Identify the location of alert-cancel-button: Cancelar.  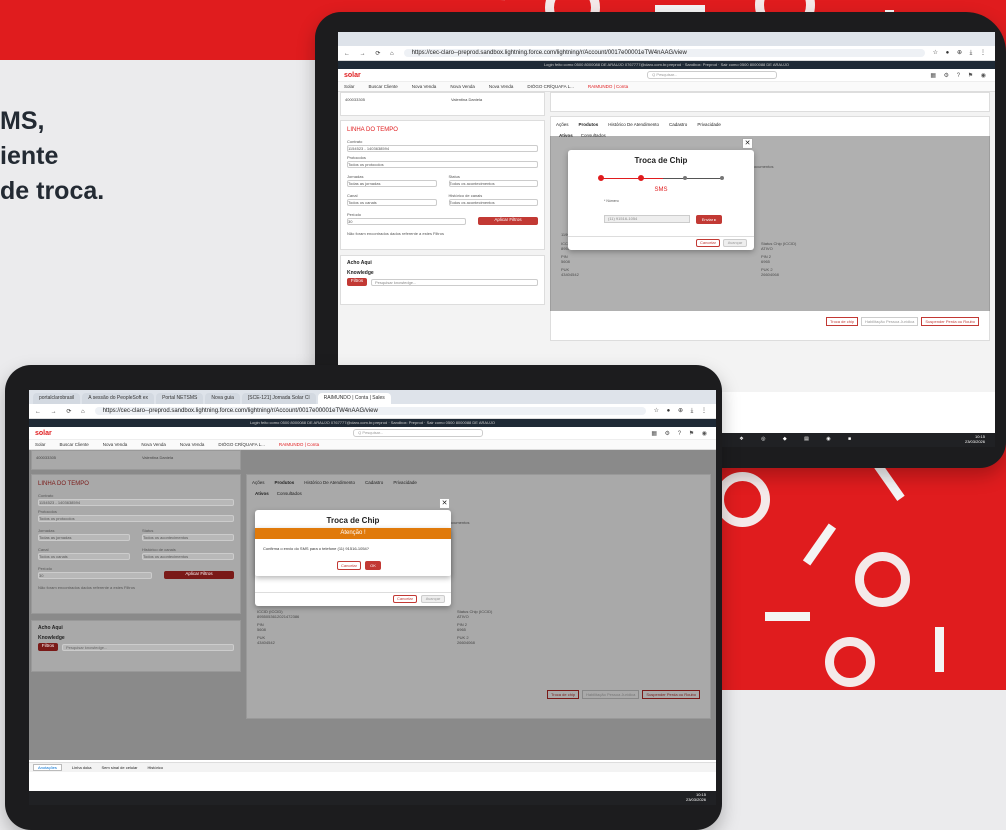
(349, 565).